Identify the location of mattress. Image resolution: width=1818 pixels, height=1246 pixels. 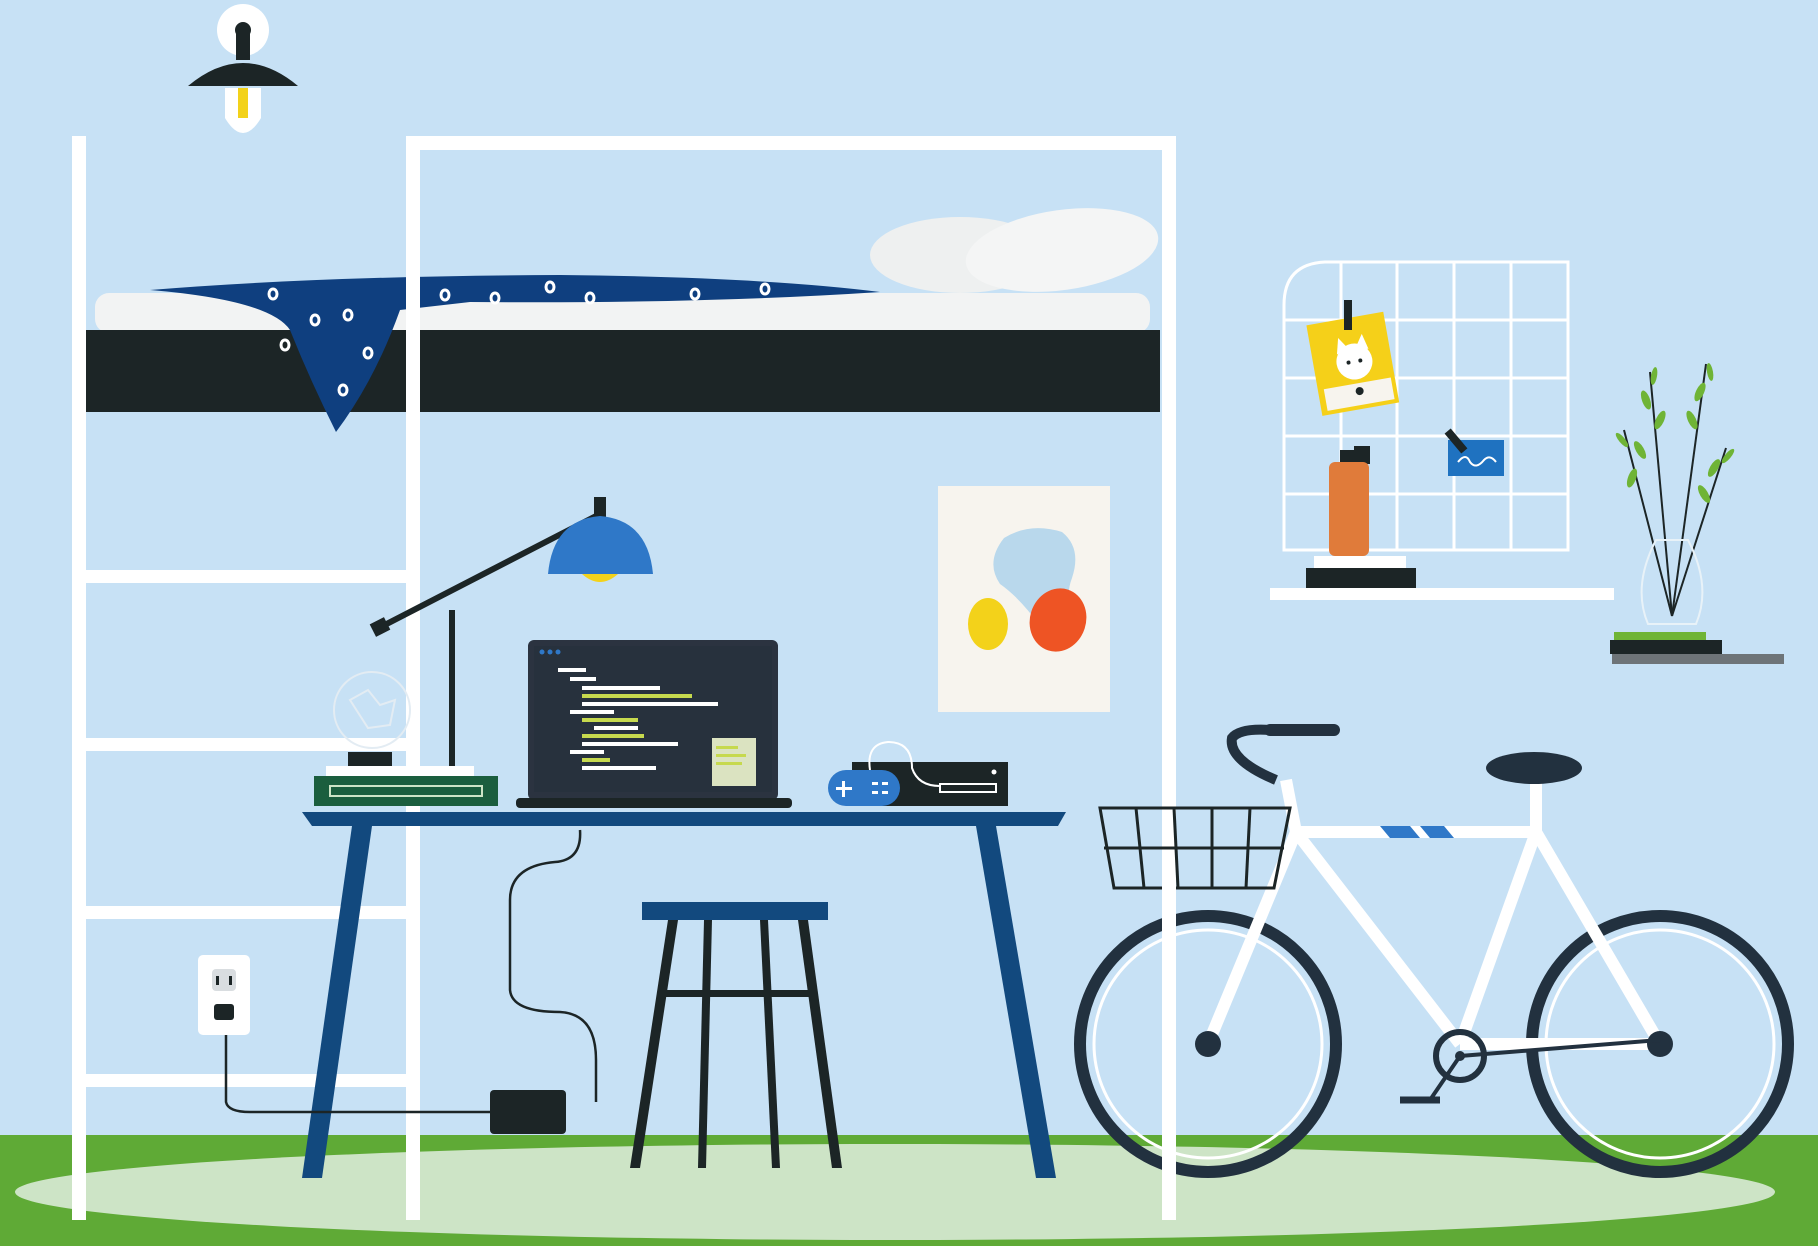
(623, 352).